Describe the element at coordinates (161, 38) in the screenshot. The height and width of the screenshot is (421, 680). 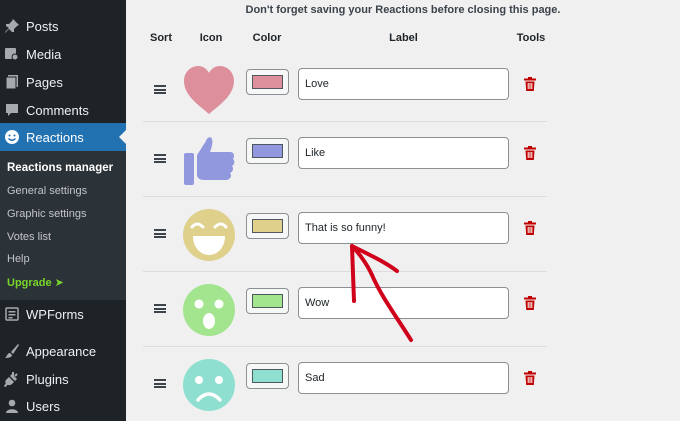
I see `column-header-sort: Sort` at that location.